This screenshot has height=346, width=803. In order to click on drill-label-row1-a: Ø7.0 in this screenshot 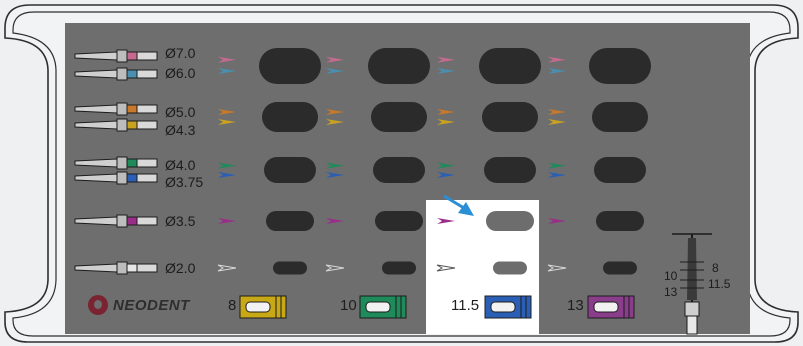, I will do `click(180, 53)`.